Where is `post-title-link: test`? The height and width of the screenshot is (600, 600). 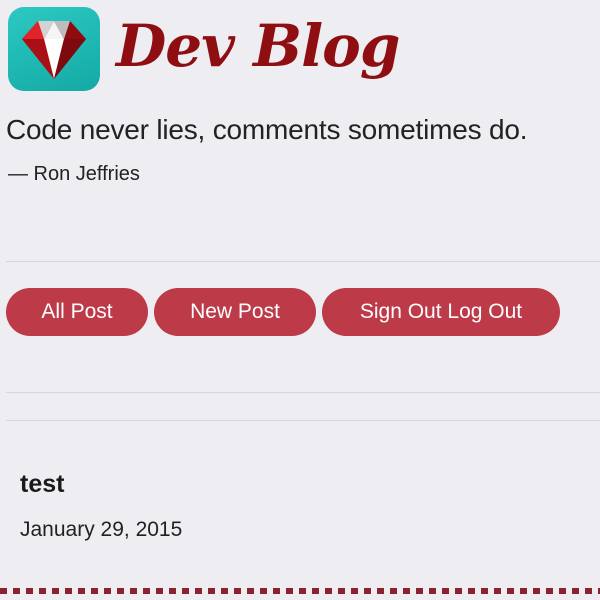
post-title-link: test is located at coordinates (42, 484).